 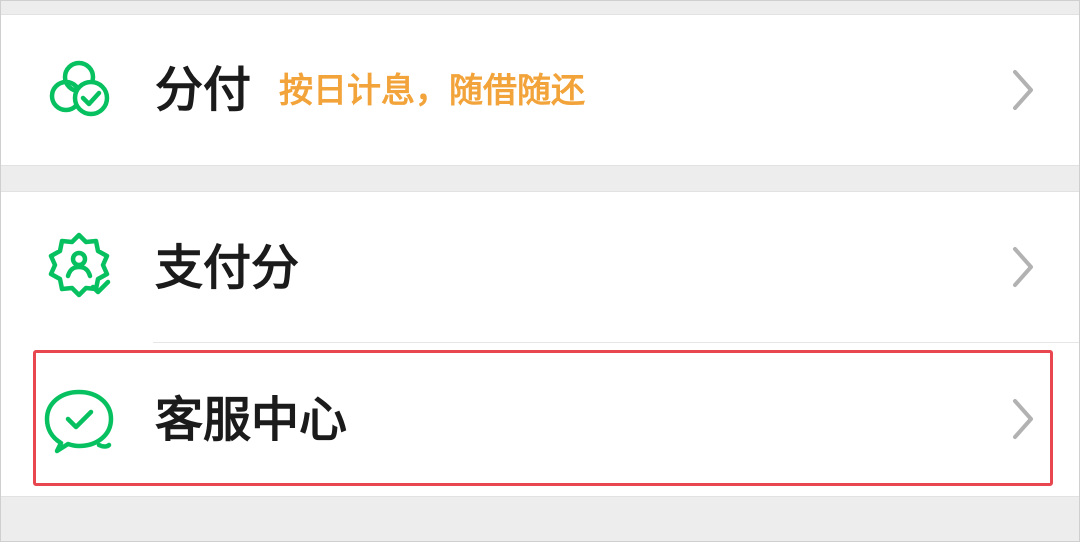 I want to click on menu-item-label: 分付, so click(x=203, y=90).